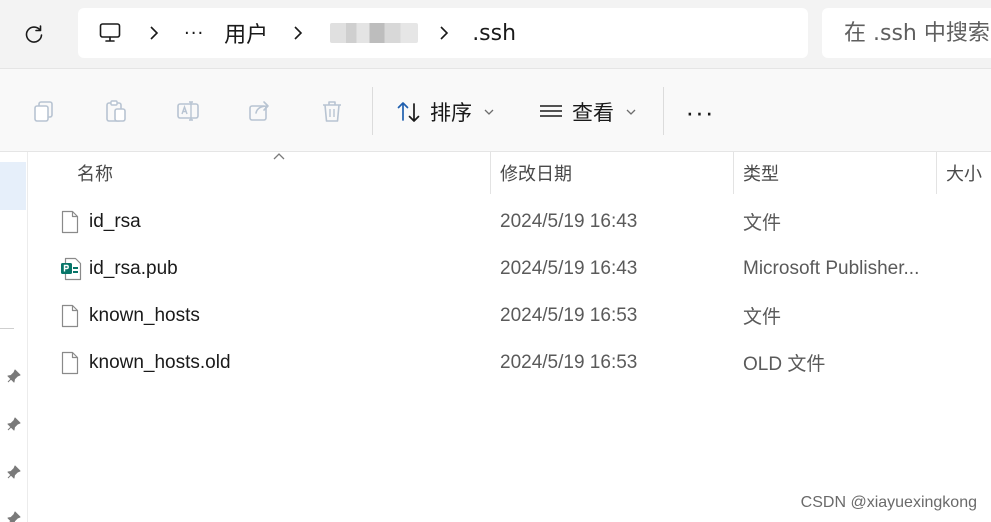  I want to click on column-header-label: 类型, so click(761, 174).